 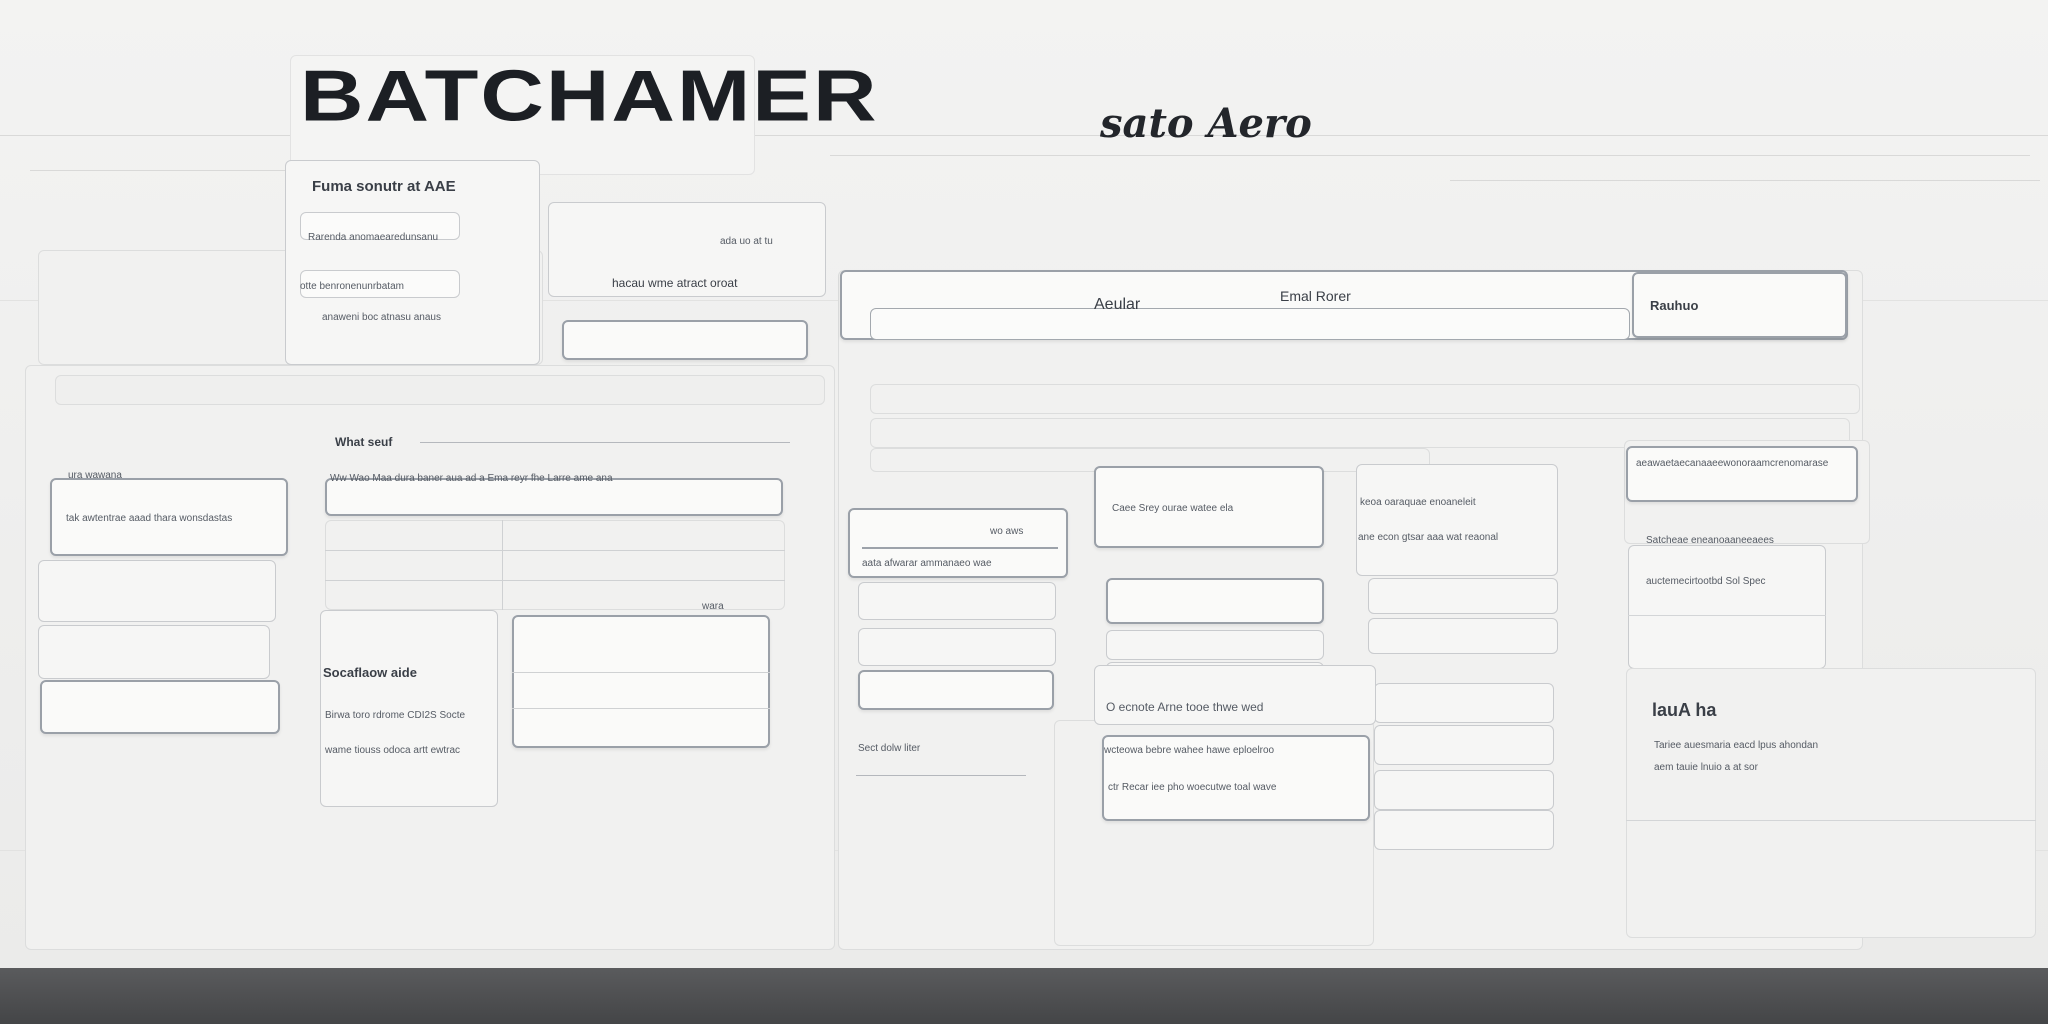 What do you see at coordinates (1192, 787) in the screenshot?
I see `bottom-mid-line: ctr Recar iee pho woecutwe toal wave` at bounding box center [1192, 787].